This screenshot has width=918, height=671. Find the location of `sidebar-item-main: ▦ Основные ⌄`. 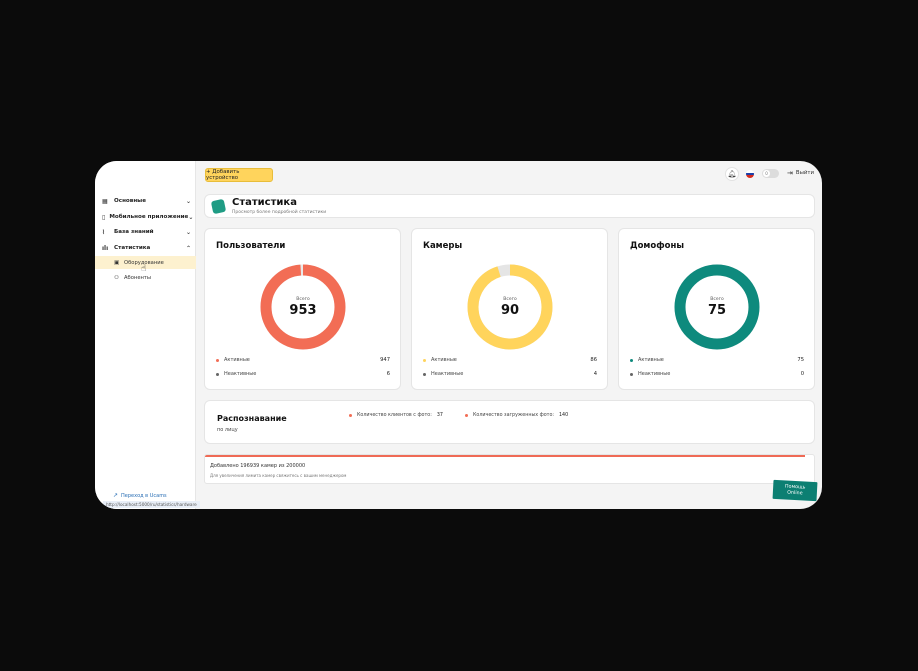

sidebar-item-main: ▦ Основные ⌄ is located at coordinates (145, 201).